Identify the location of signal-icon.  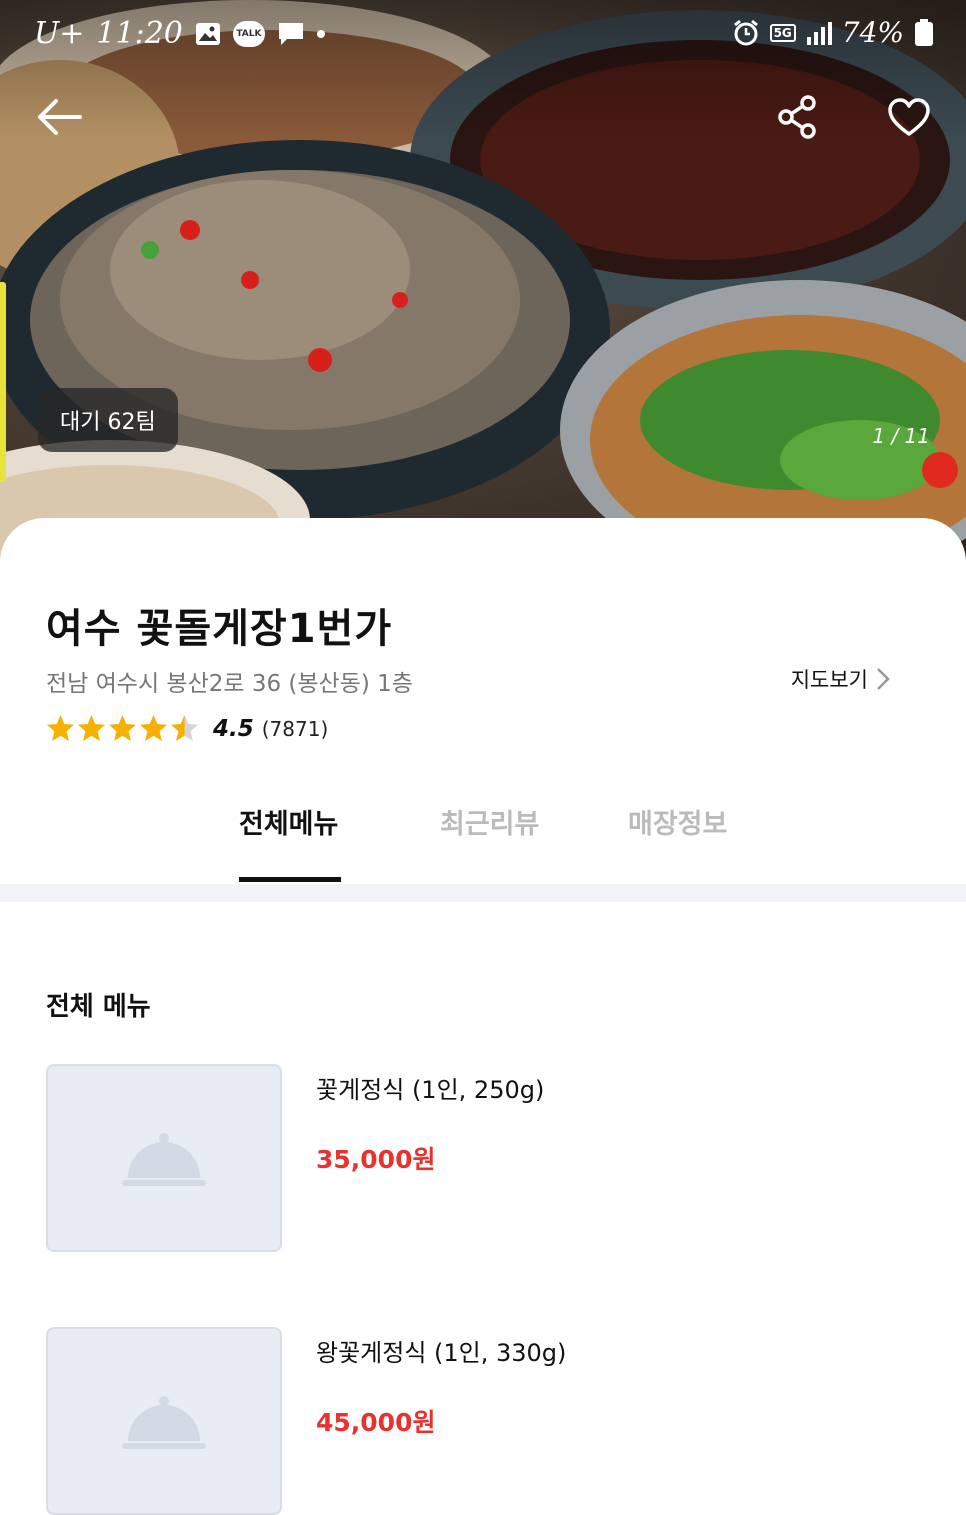
(819, 33).